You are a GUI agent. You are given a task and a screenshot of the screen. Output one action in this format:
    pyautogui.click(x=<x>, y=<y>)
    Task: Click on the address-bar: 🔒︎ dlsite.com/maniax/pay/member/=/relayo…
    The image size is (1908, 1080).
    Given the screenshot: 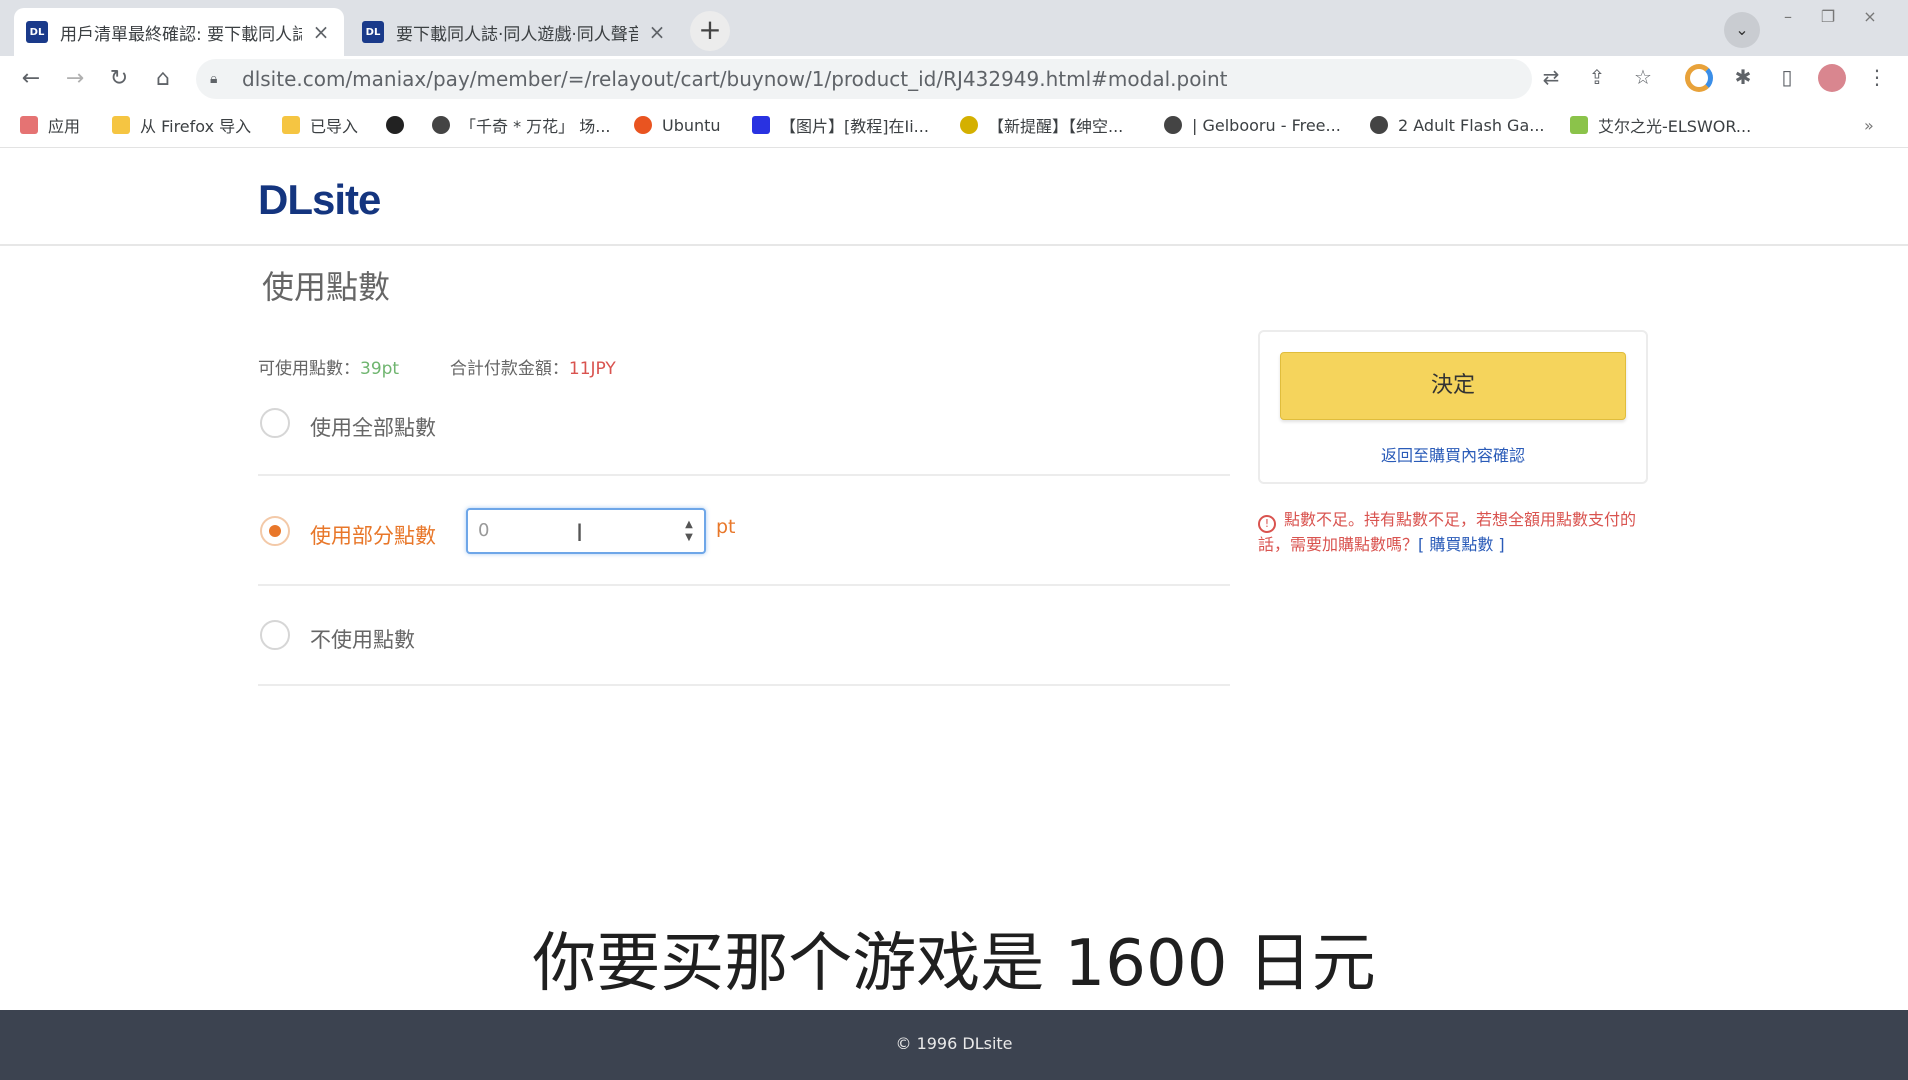 What is the action you would take?
    pyautogui.click(x=864, y=79)
    